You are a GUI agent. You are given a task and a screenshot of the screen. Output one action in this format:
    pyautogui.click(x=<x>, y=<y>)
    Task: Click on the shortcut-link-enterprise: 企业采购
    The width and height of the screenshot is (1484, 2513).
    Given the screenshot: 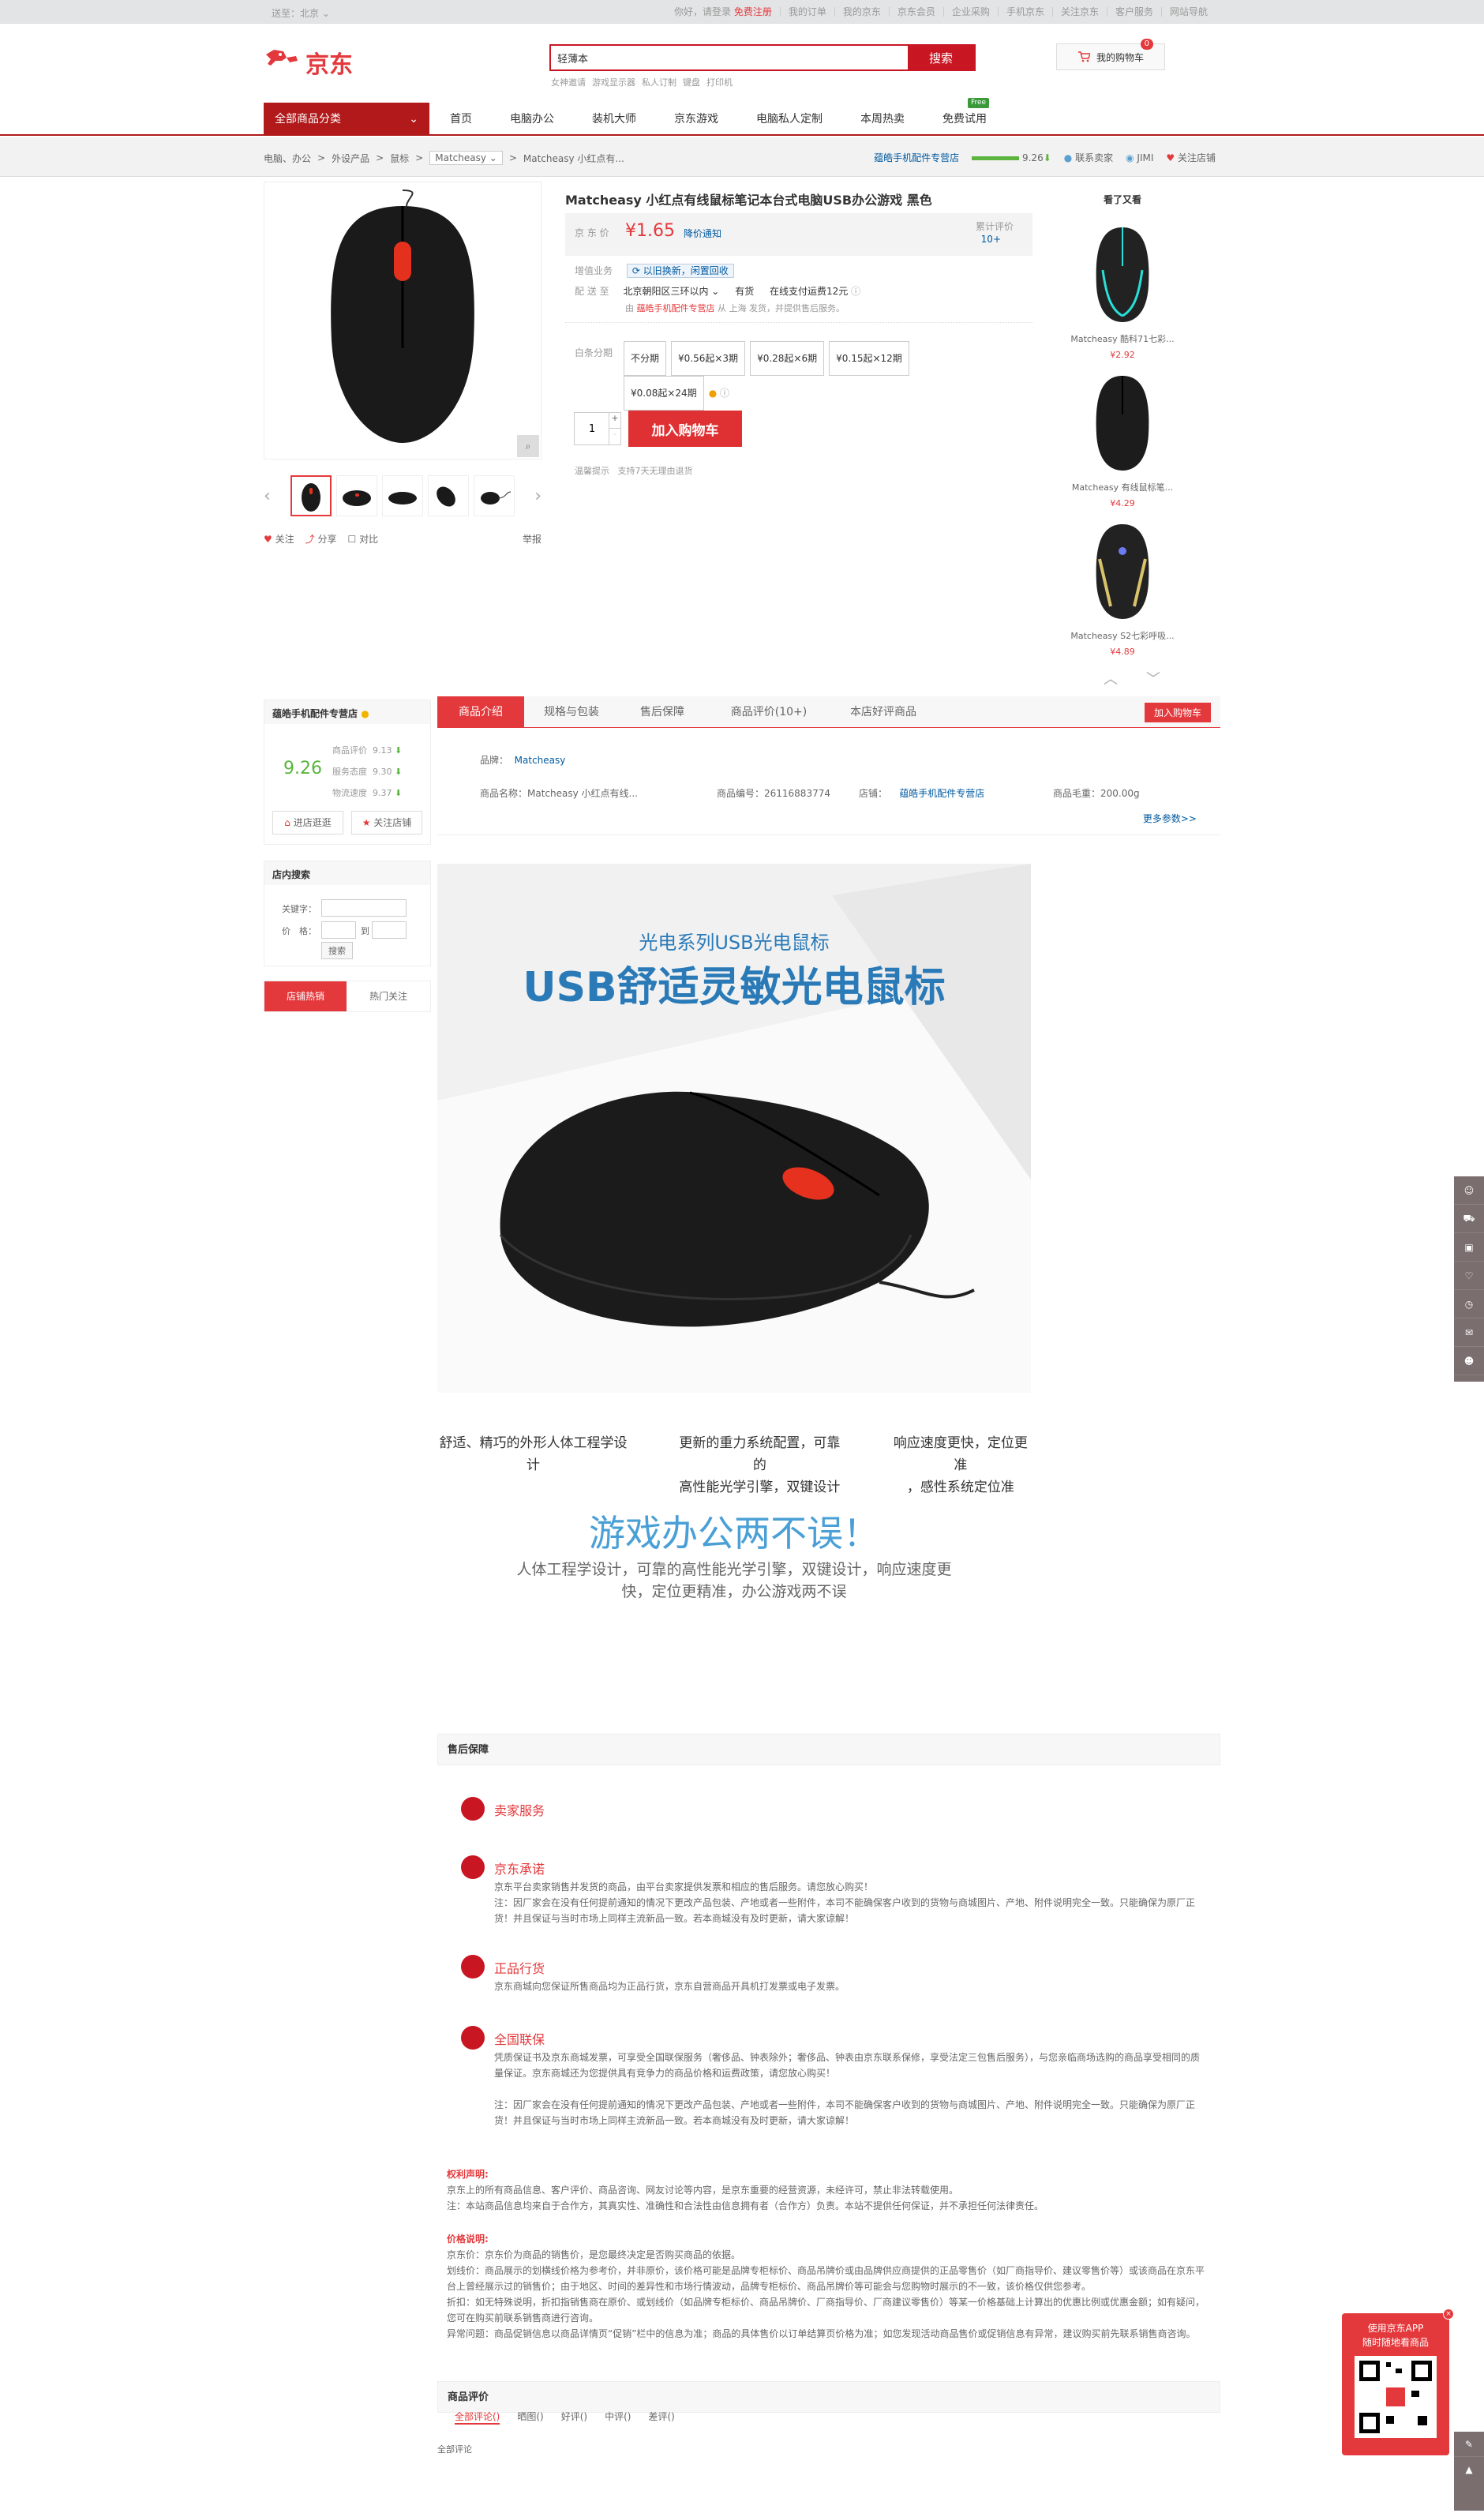 What is the action you would take?
    pyautogui.click(x=970, y=12)
    